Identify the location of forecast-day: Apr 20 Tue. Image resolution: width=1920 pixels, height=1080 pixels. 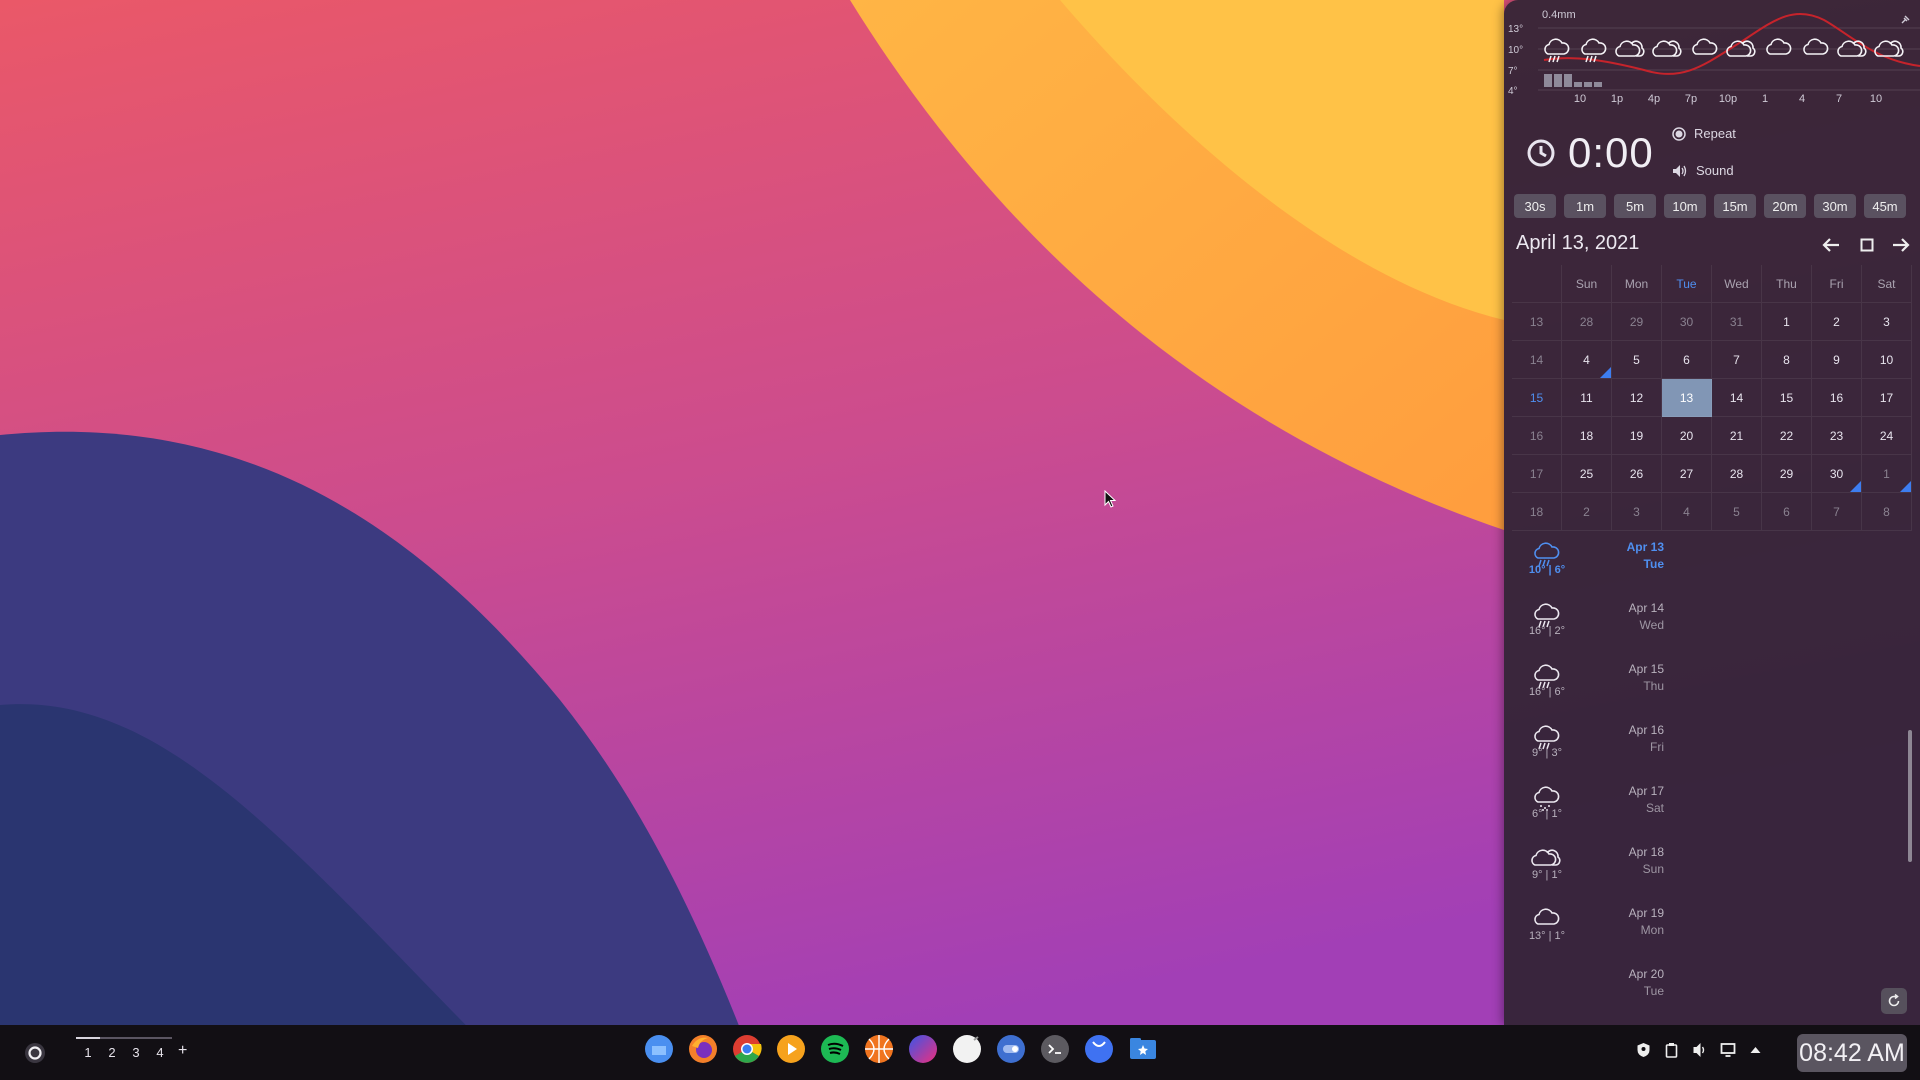
(1712, 989).